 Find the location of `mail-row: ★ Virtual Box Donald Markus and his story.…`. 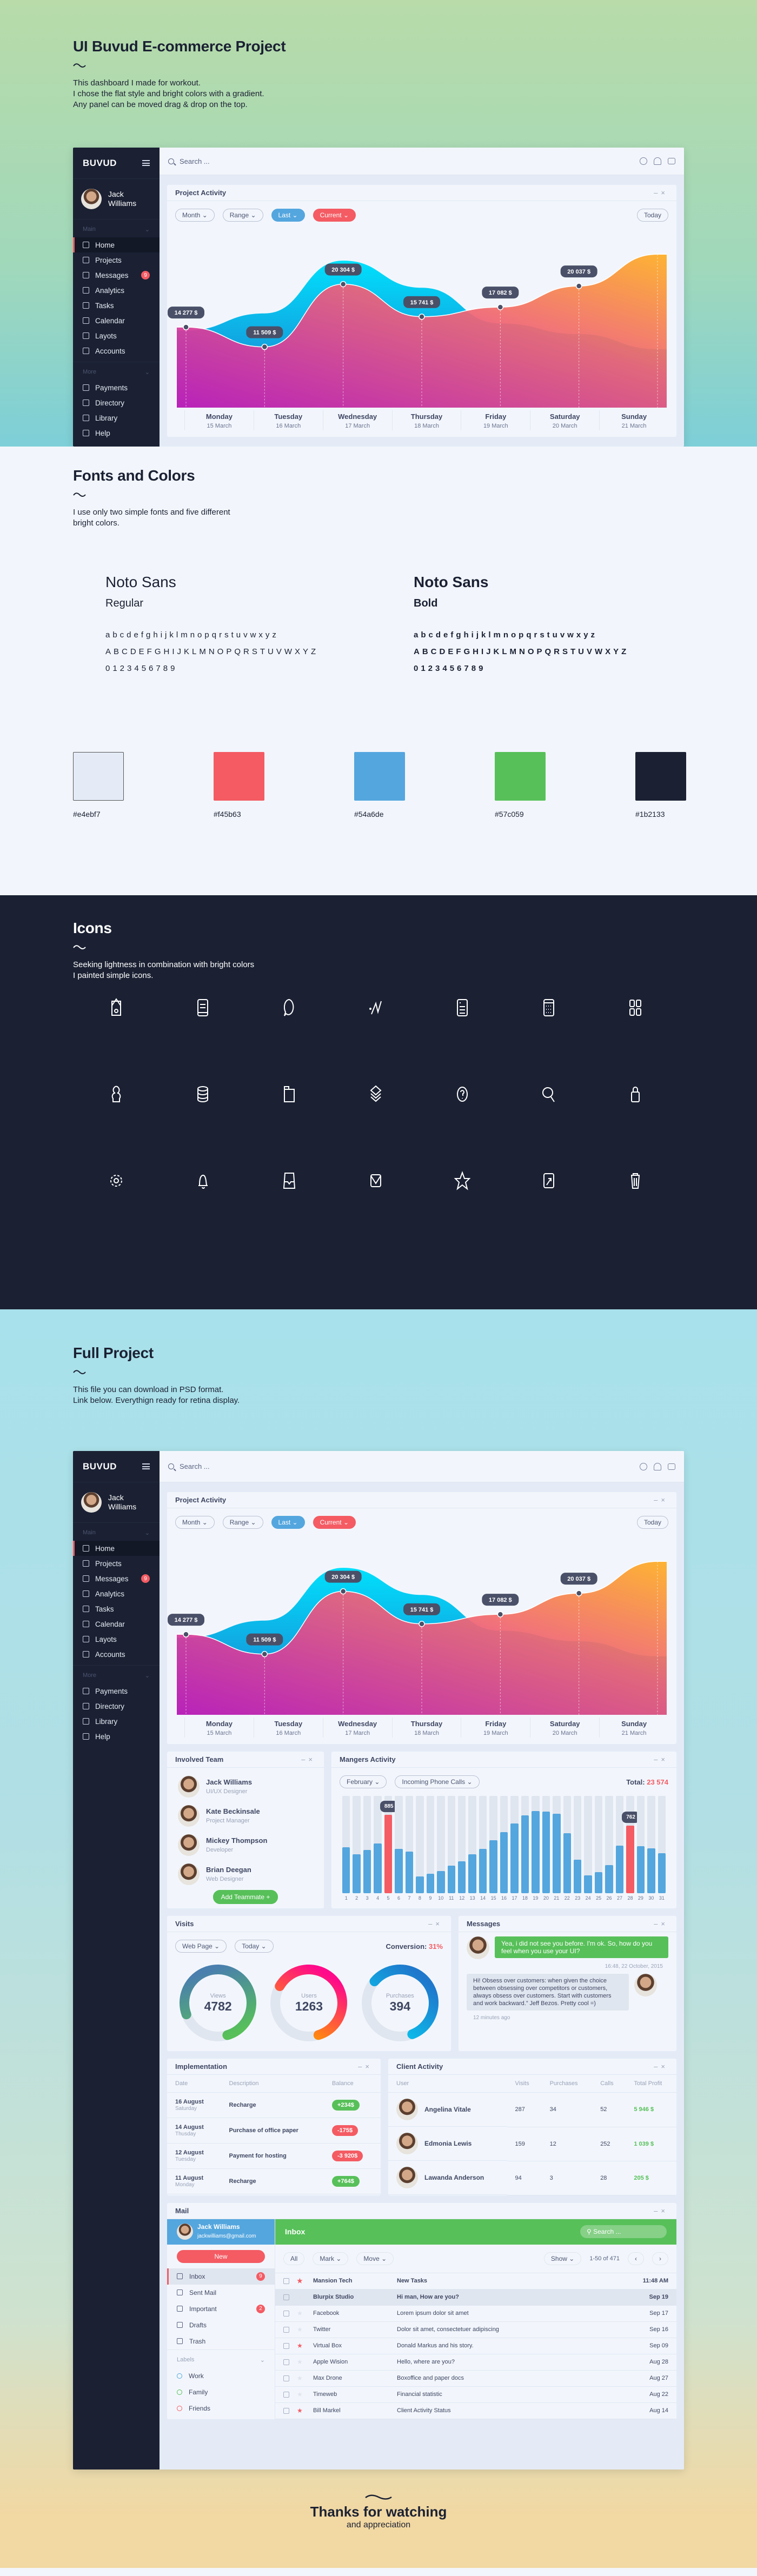

mail-row: ★ Virtual Box Donald Markus and his story.… is located at coordinates (476, 2346).